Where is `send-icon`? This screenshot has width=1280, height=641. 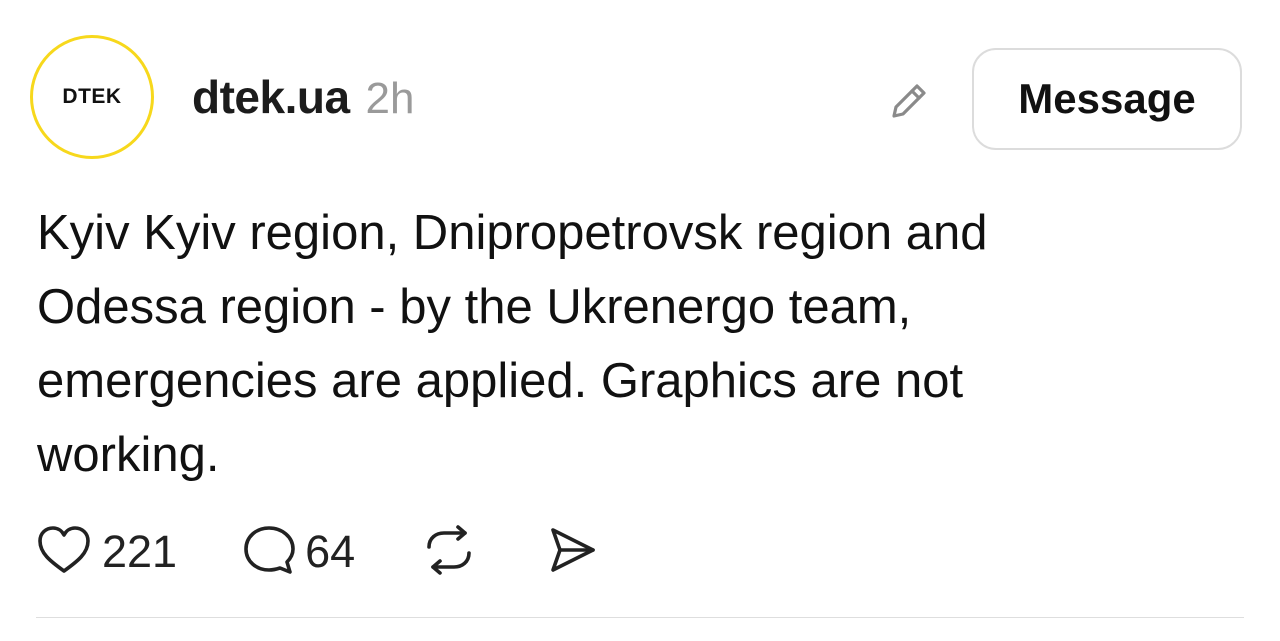
send-icon is located at coordinates (573, 552).